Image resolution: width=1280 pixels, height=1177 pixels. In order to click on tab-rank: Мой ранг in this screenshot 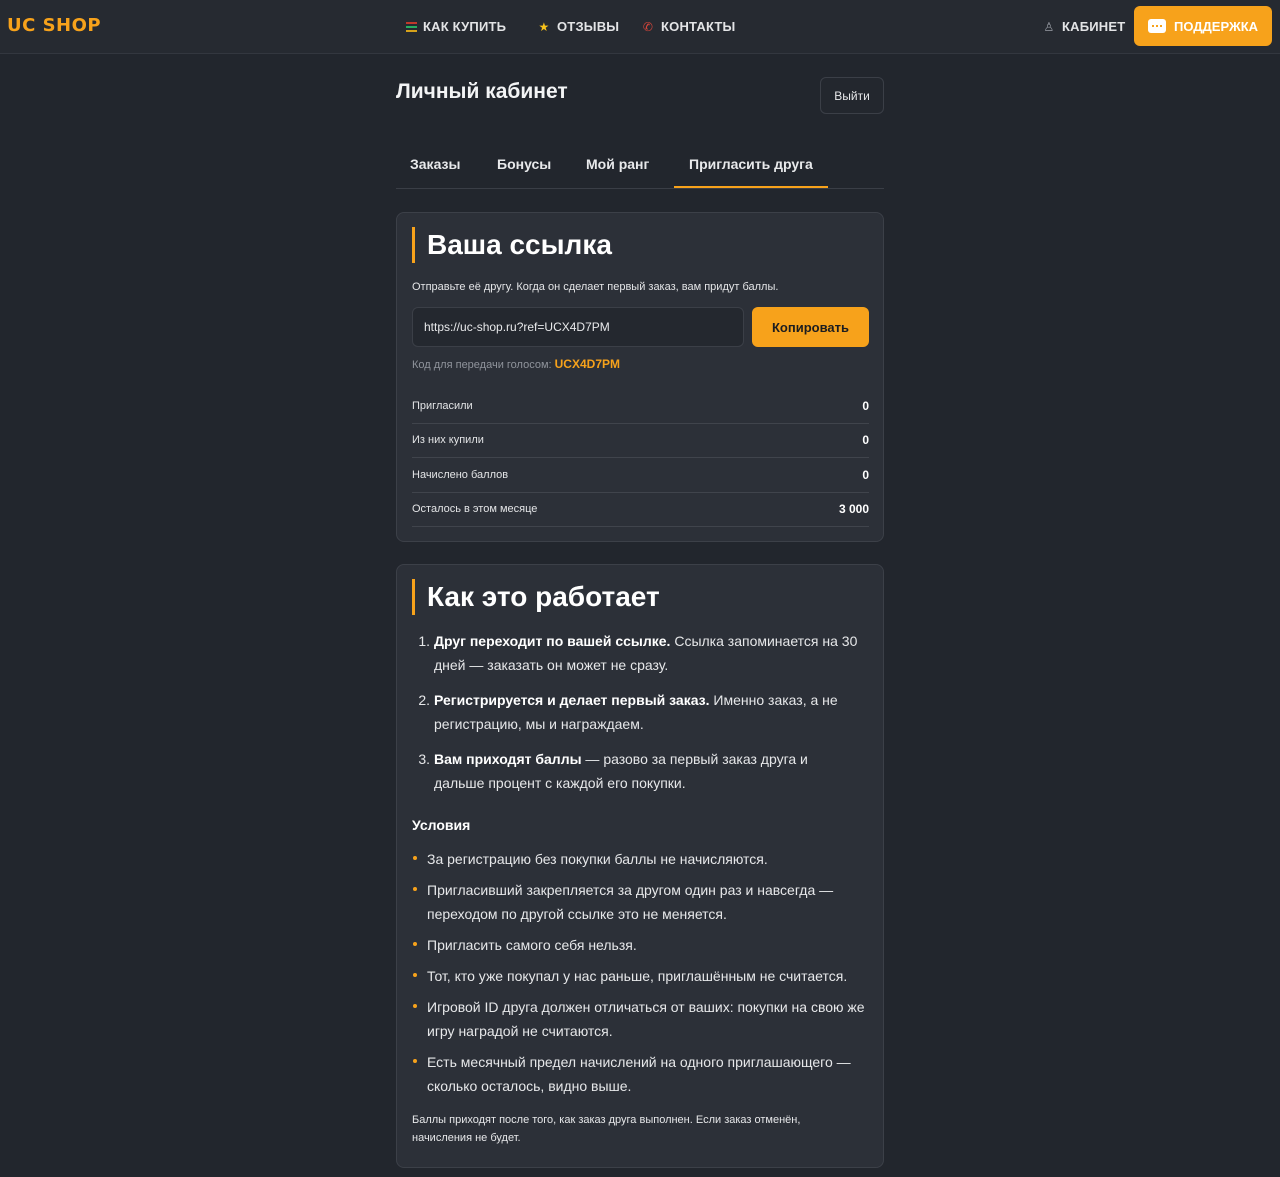, I will do `click(617, 164)`.